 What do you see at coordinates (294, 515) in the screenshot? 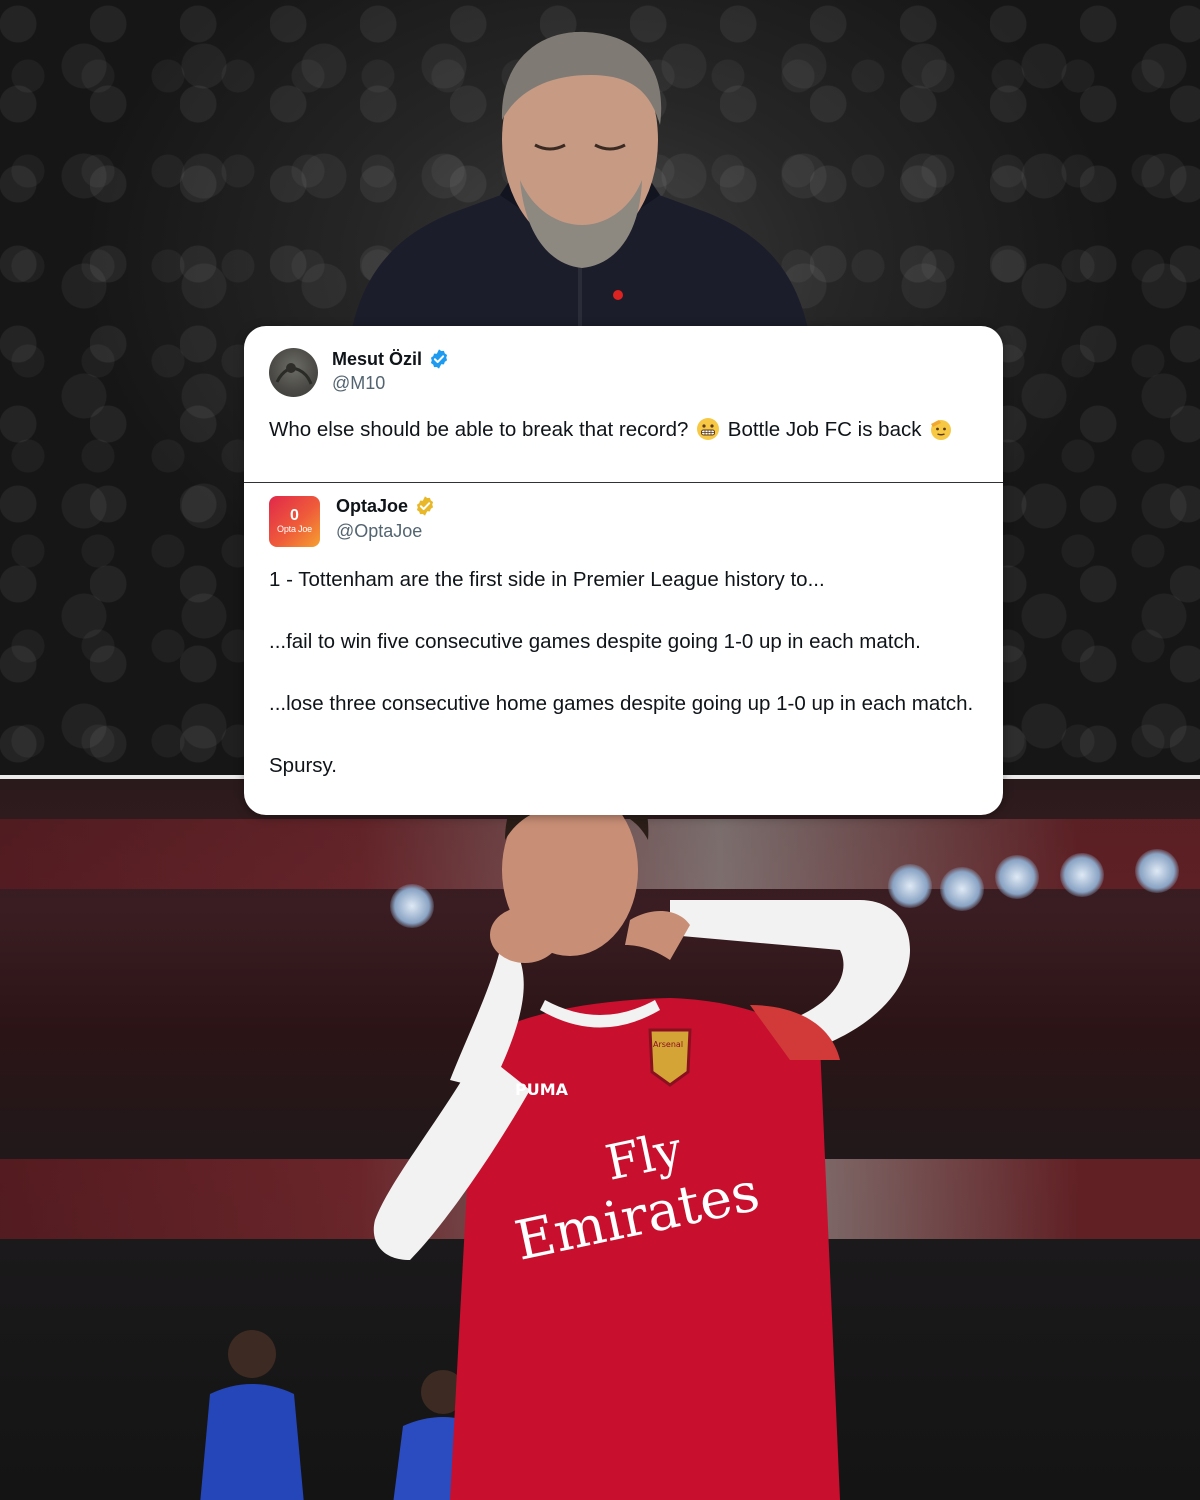
I see `opta-logo-zero: 0` at bounding box center [294, 515].